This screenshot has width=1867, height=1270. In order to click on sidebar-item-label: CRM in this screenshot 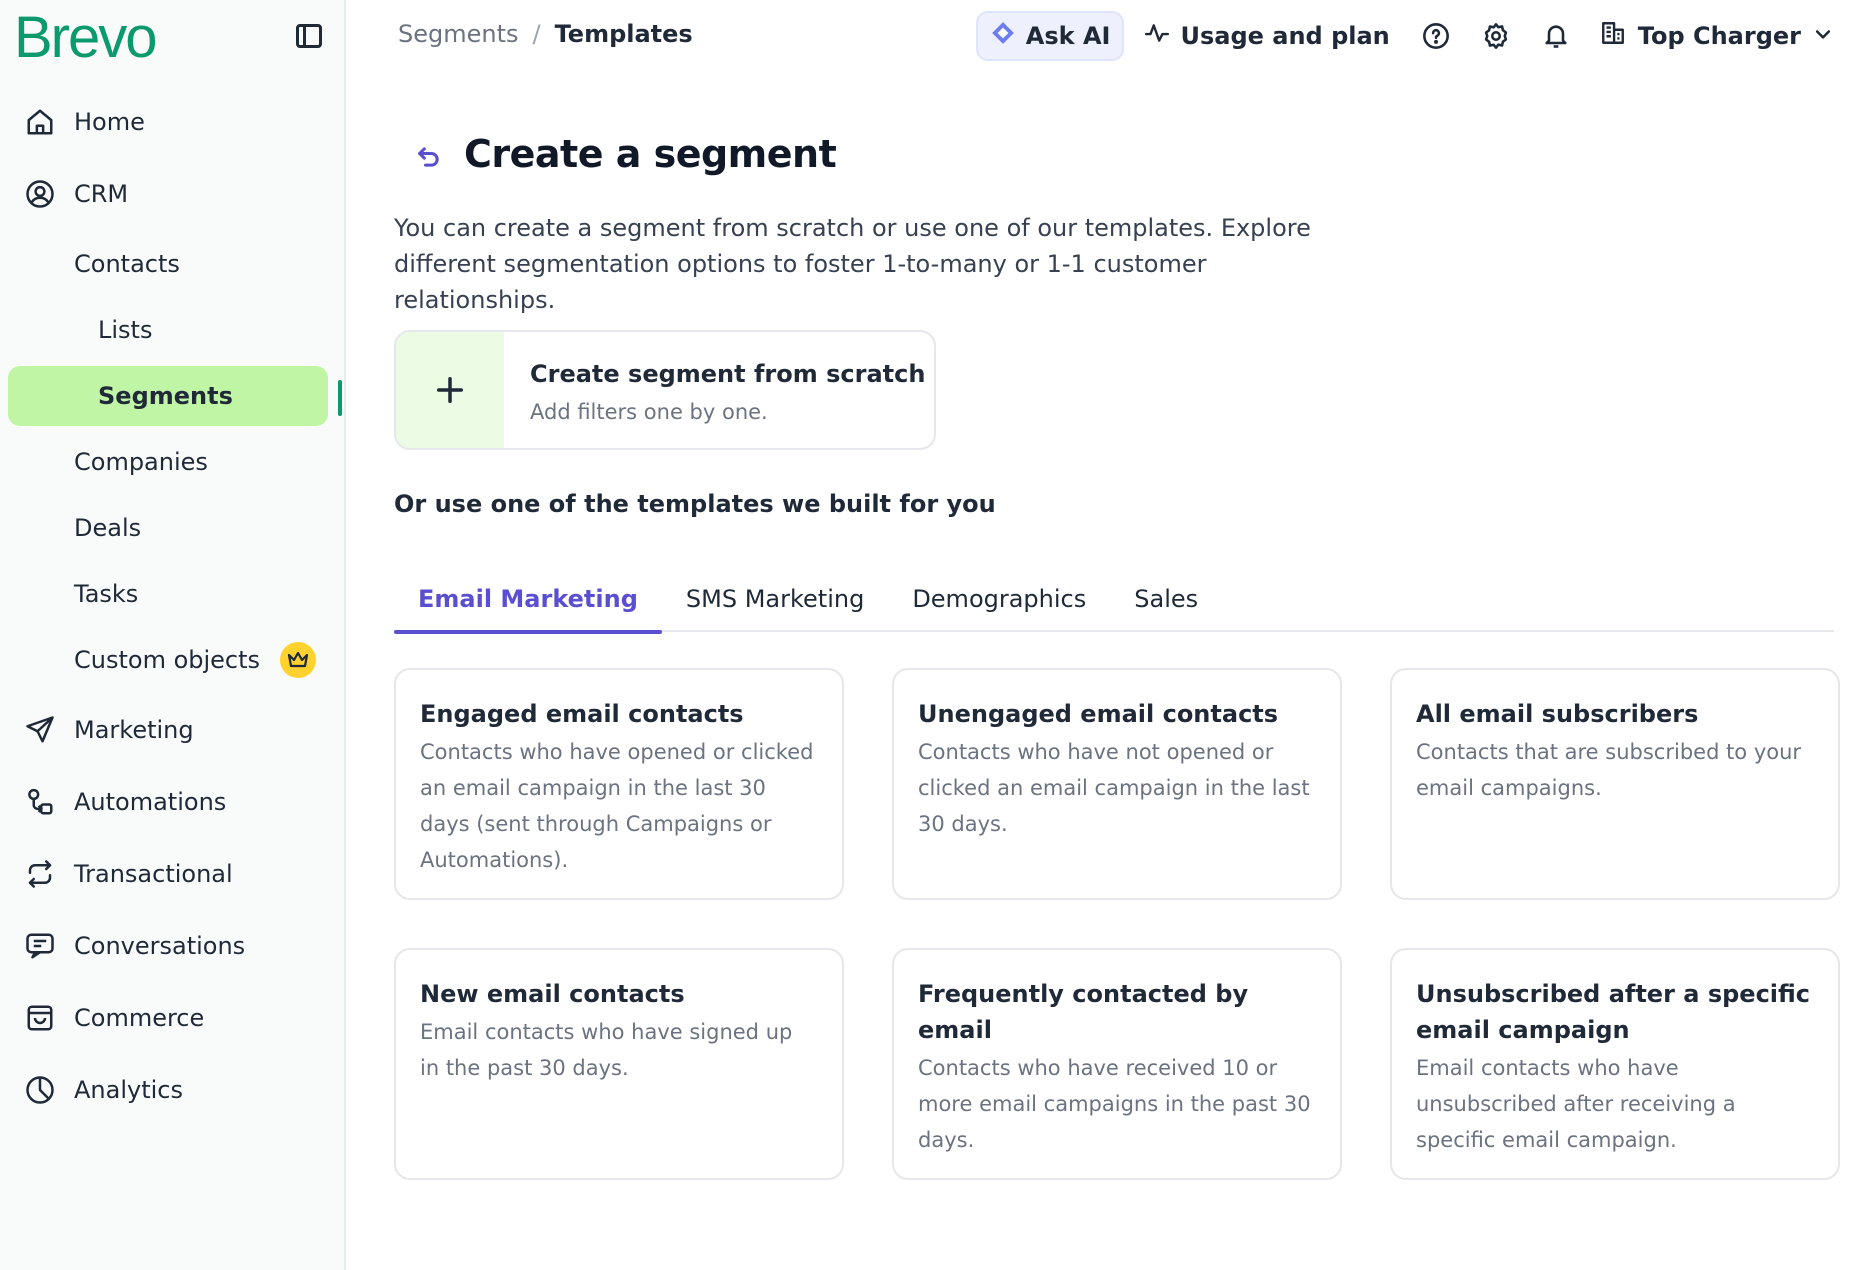, I will do `click(101, 194)`.